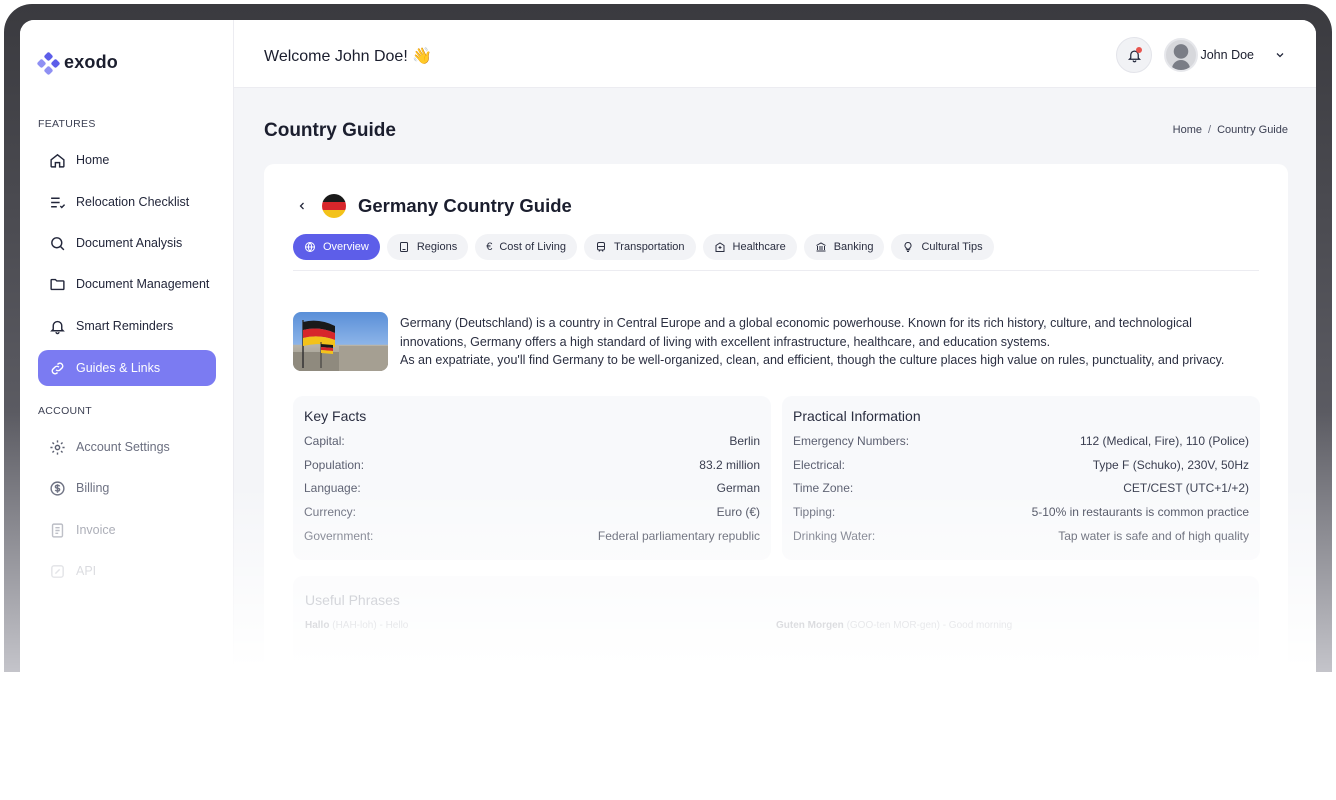 The height and width of the screenshot is (800, 1336). I want to click on sidebar-item-document-analysis: Document Analysis, so click(127, 243).